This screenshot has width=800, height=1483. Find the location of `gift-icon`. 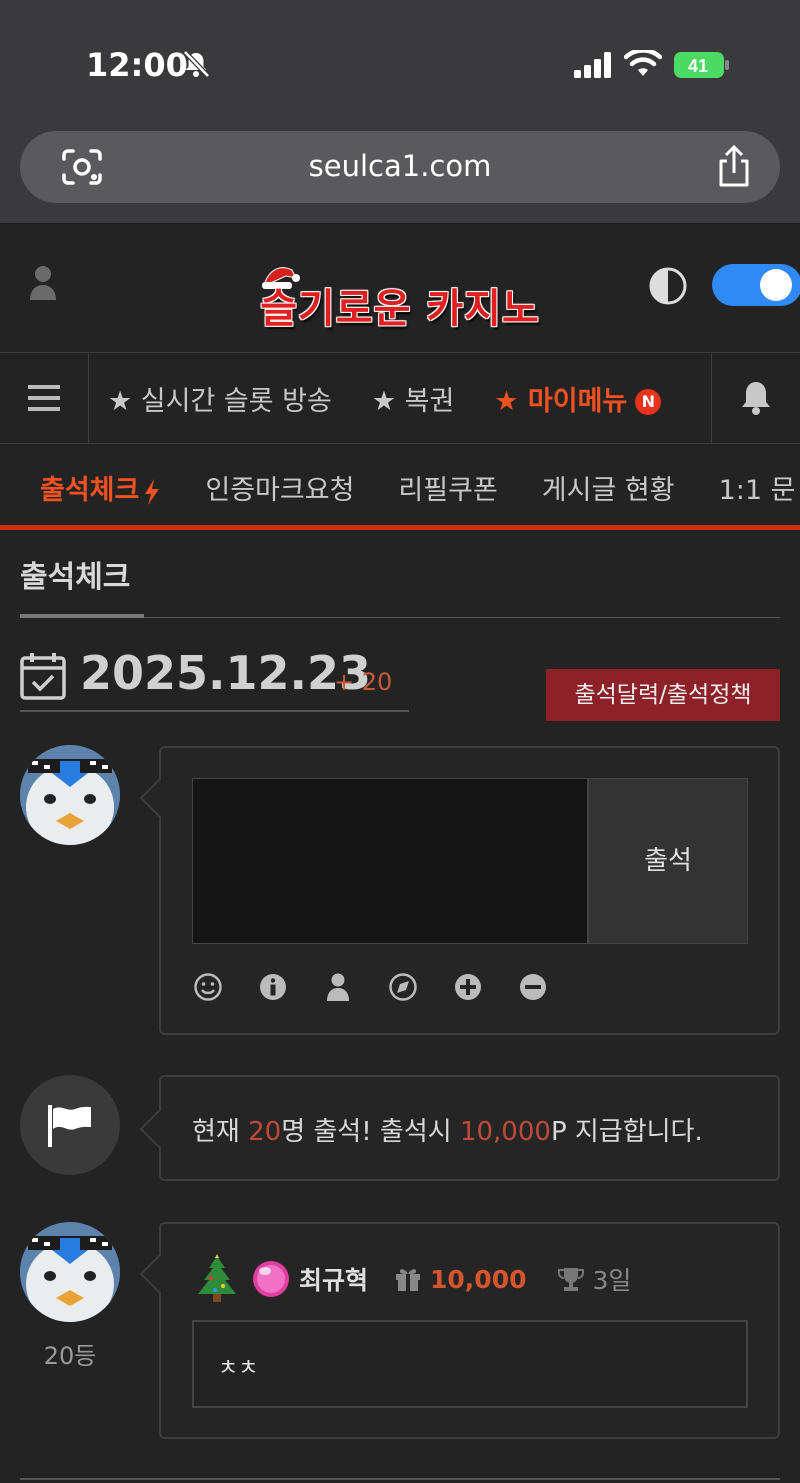

gift-icon is located at coordinates (408, 1280).